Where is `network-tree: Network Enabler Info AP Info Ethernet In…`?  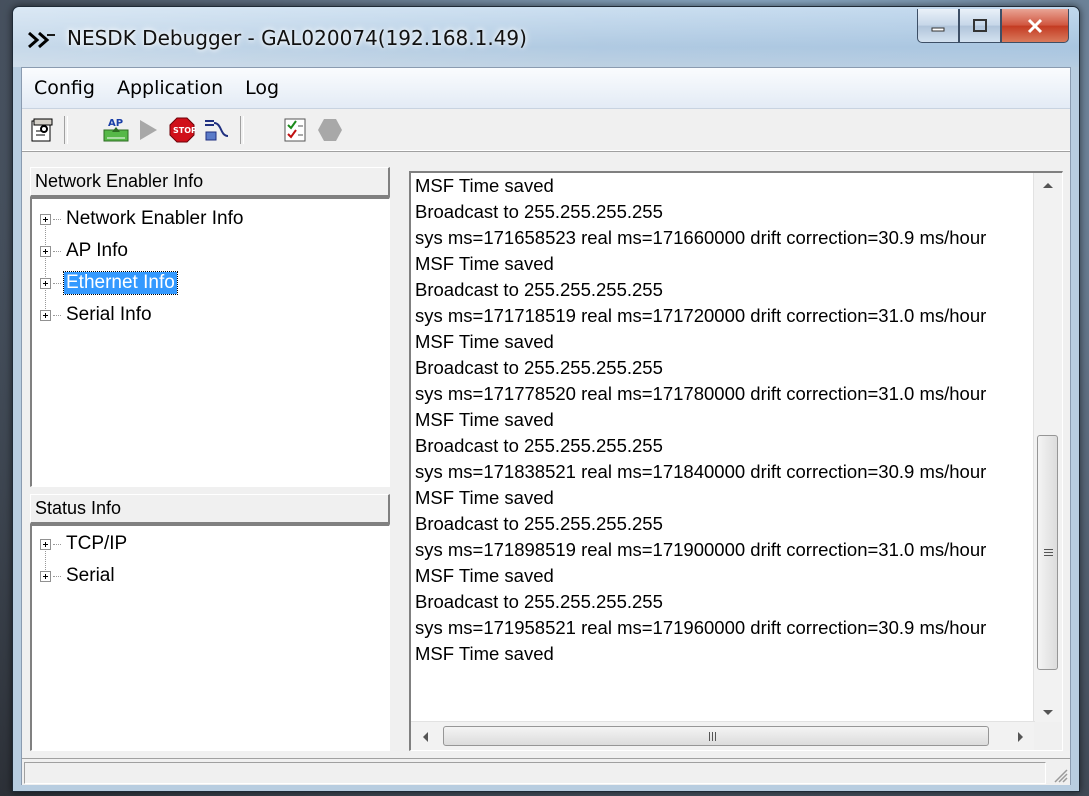
network-tree: Network Enabler Info AP Info Ethernet In… is located at coordinates (210, 342).